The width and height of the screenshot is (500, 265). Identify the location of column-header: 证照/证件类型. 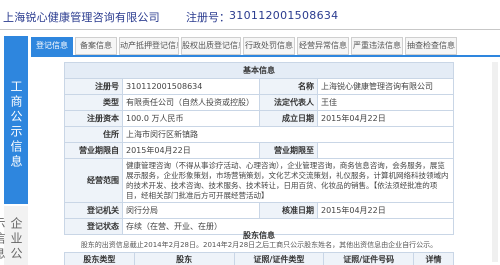
(279, 258).